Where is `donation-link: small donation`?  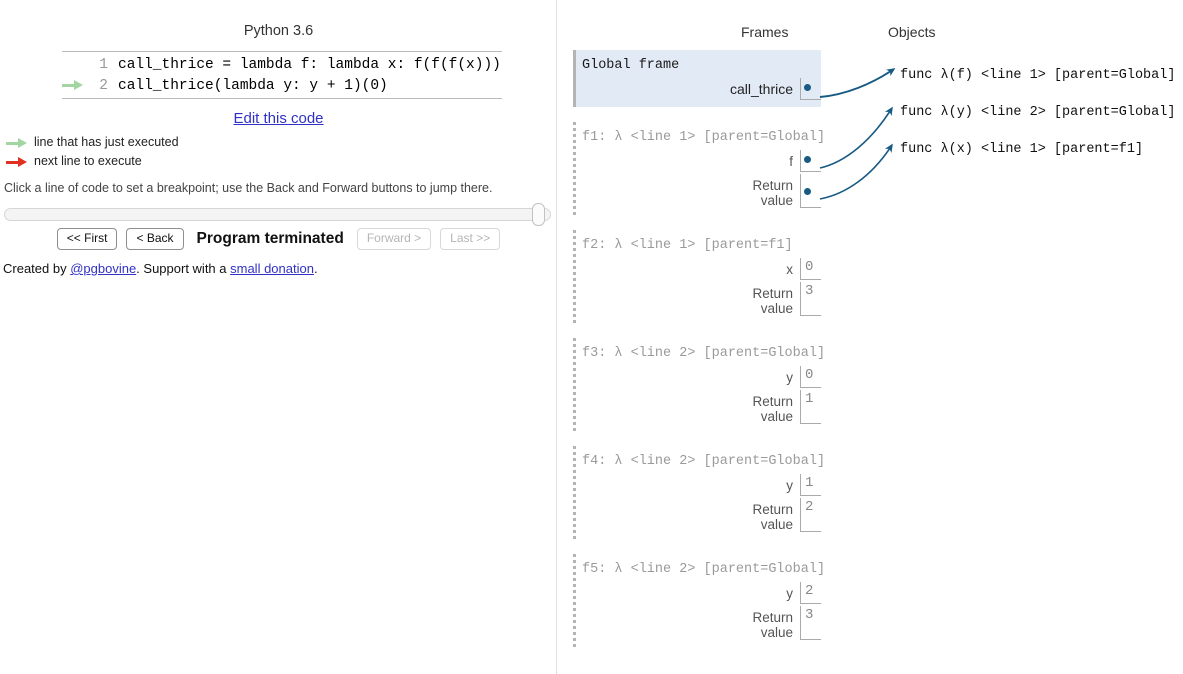 donation-link: small donation is located at coordinates (272, 268).